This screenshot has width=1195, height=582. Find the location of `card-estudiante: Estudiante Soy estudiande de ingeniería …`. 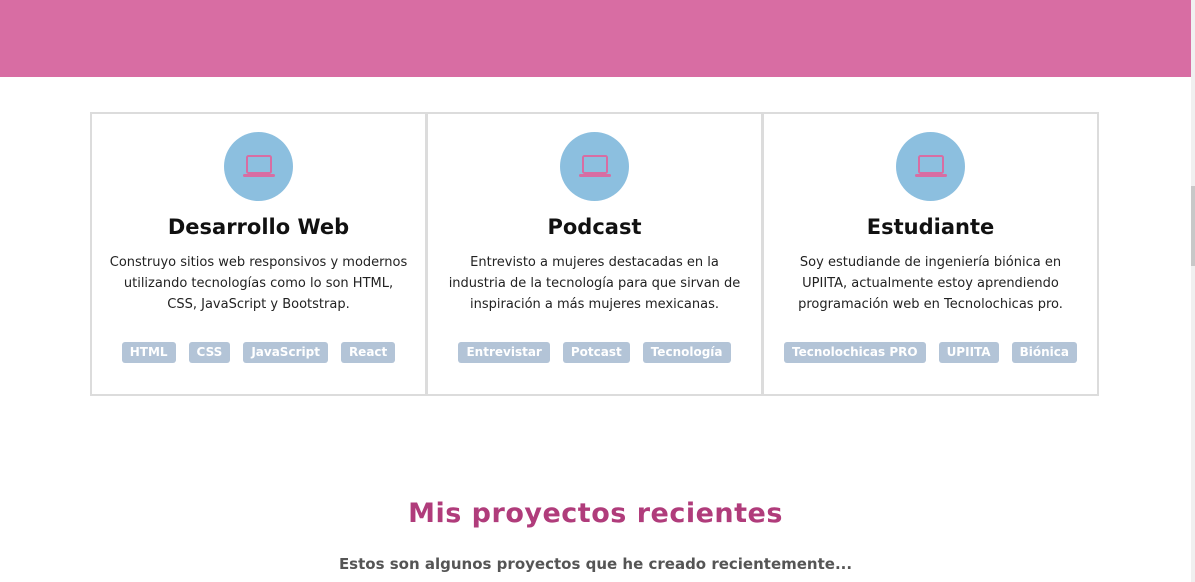

card-estudiante: Estudiante Soy estudiande de ingeniería … is located at coordinates (930, 254).